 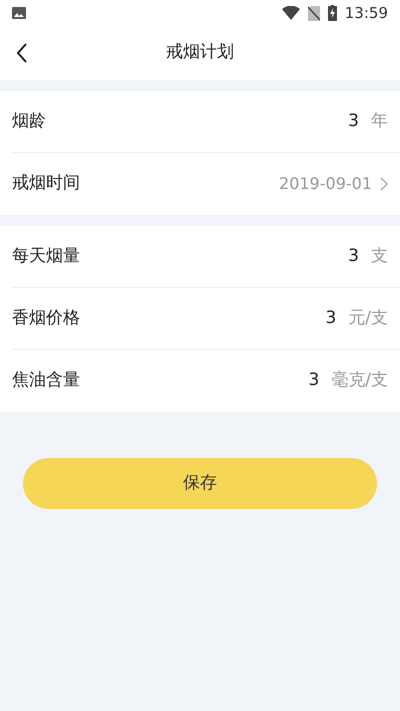 What do you see at coordinates (19, 13) in the screenshot?
I see `image-icon` at bounding box center [19, 13].